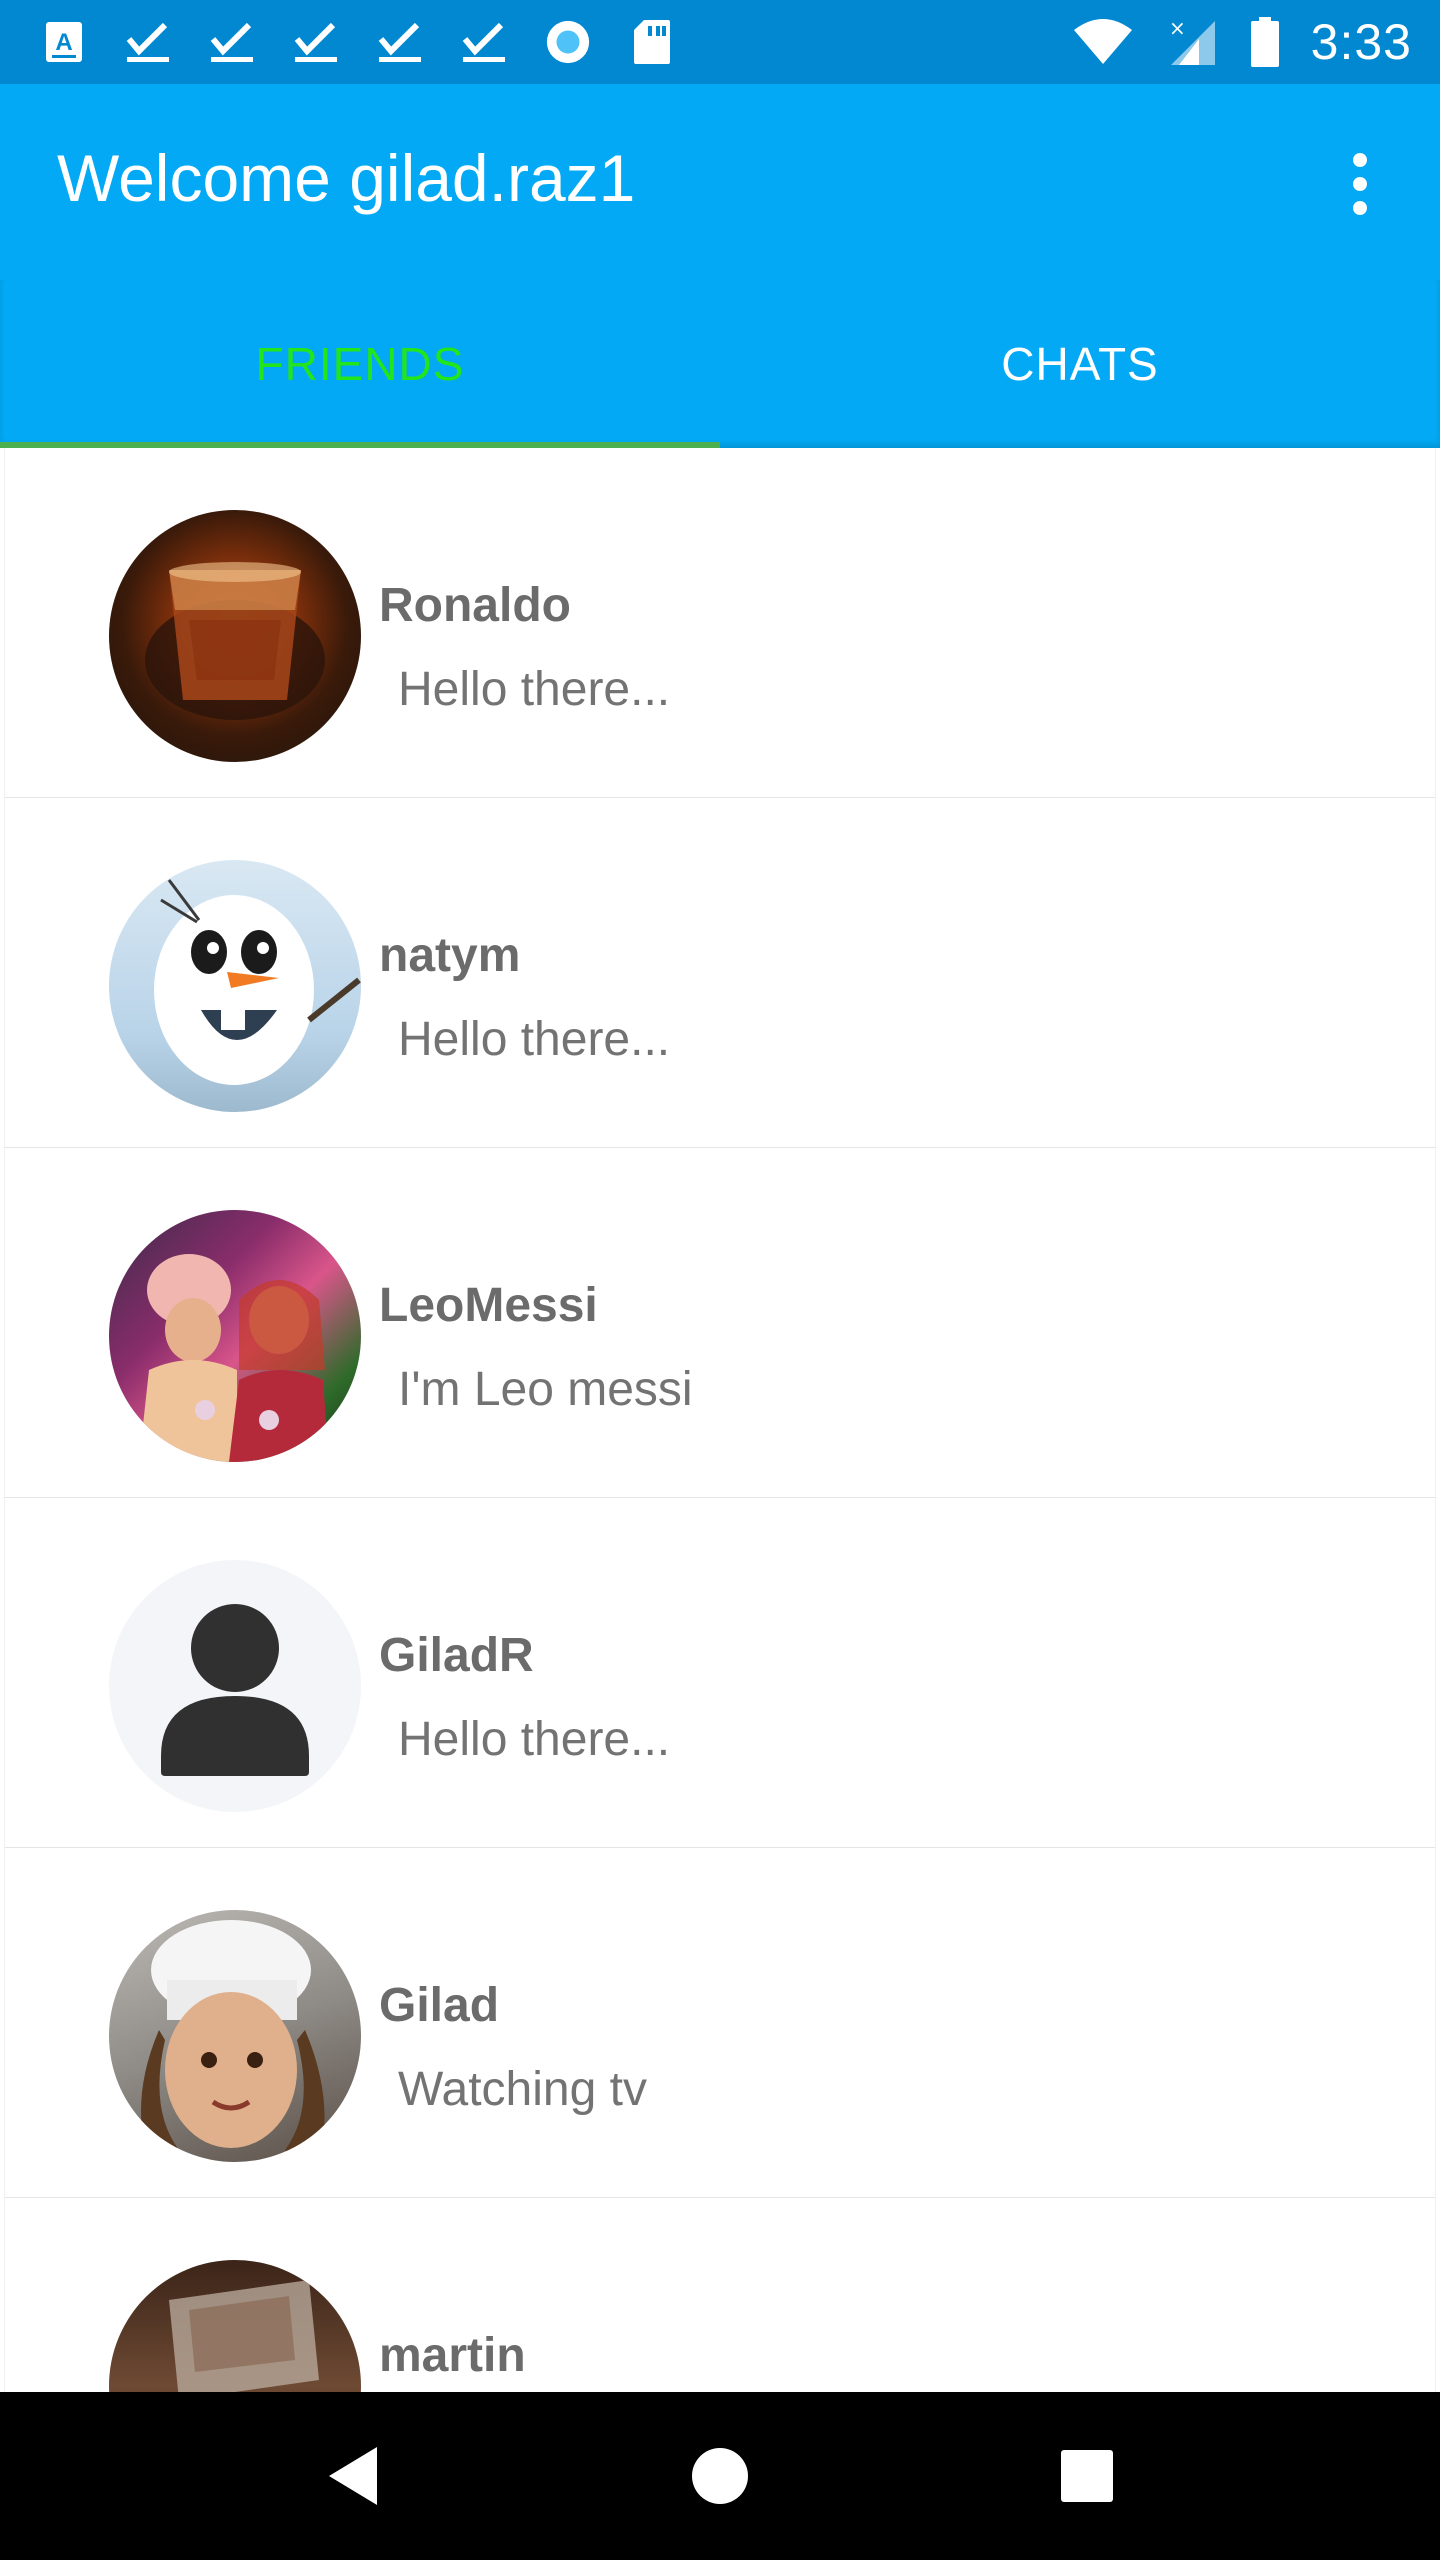 This screenshot has height=2560, width=1440. I want to click on status-bar: A × 3:33, so click(720, 42).